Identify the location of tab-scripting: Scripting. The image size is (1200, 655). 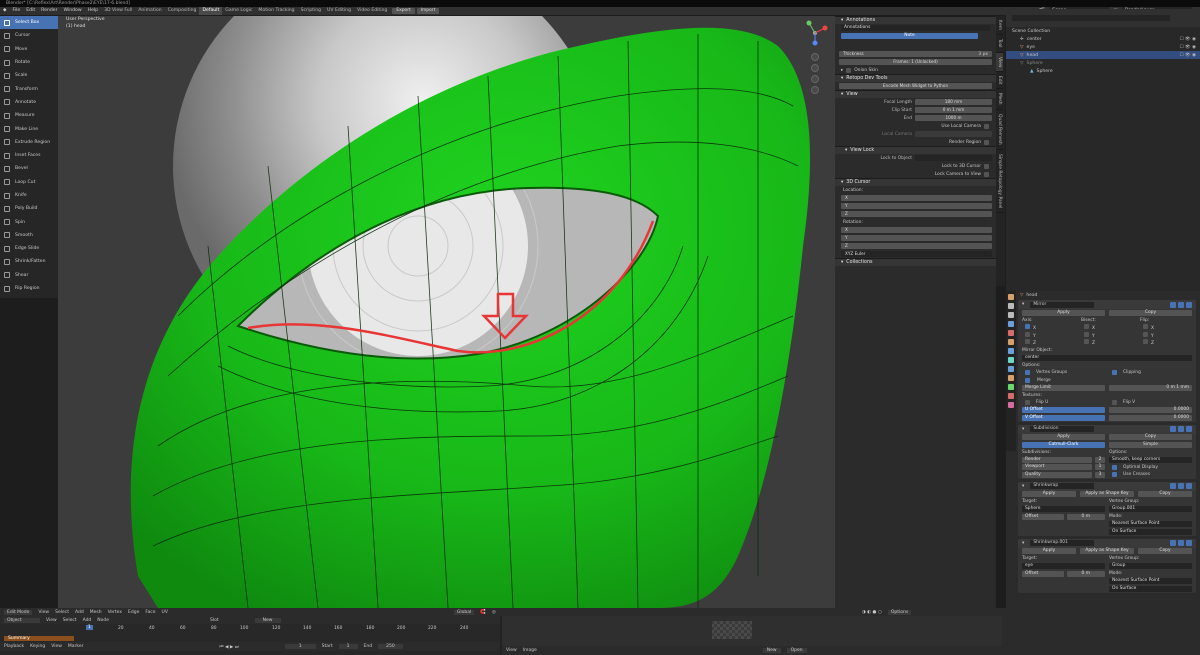
(311, 11).